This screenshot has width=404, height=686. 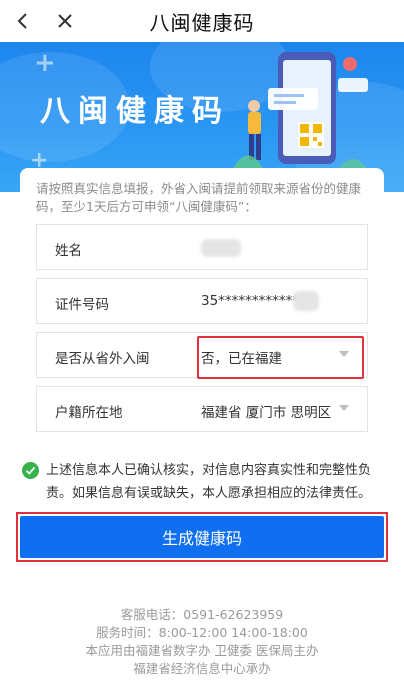 I want to click on id-number-field: 证件号码 35*************, so click(x=202, y=301).